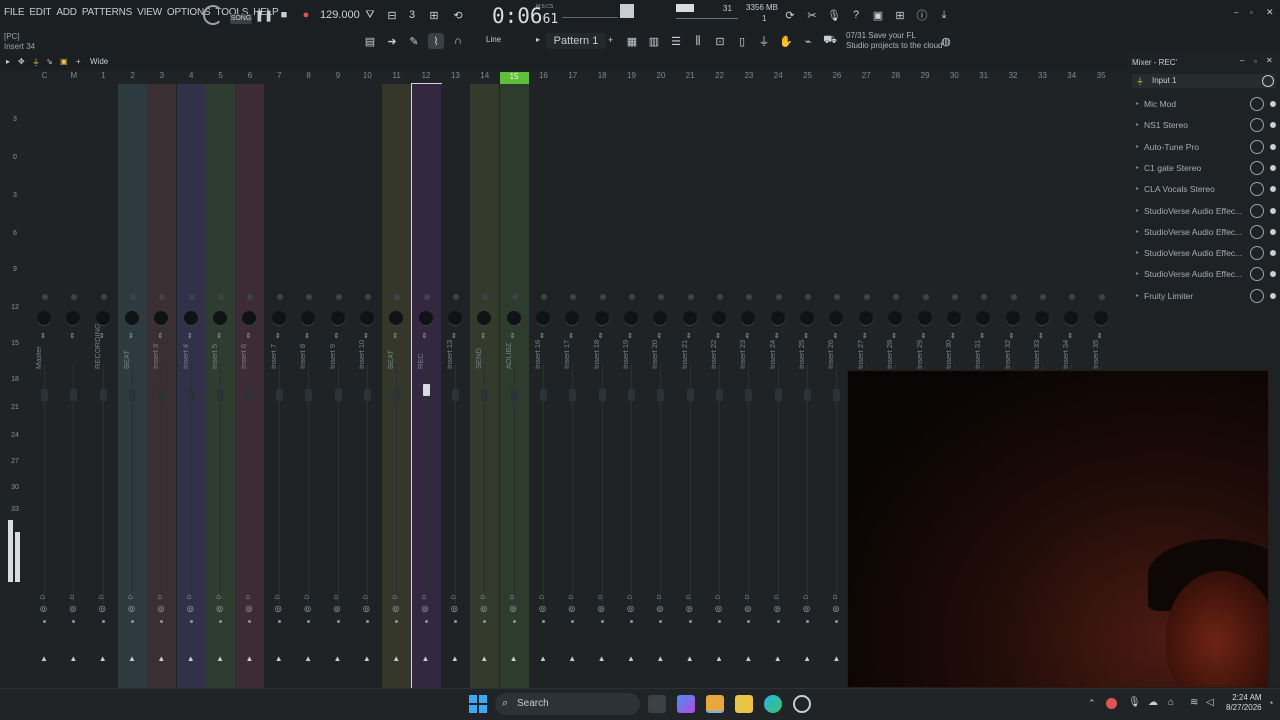 This screenshot has width=1280, height=720. Describe the element at coordinates (690, 379) in the screenshot. I see `mixer-strip: 21 Insert 21 ⇕ ⌂ ◎ ▲` at that location.